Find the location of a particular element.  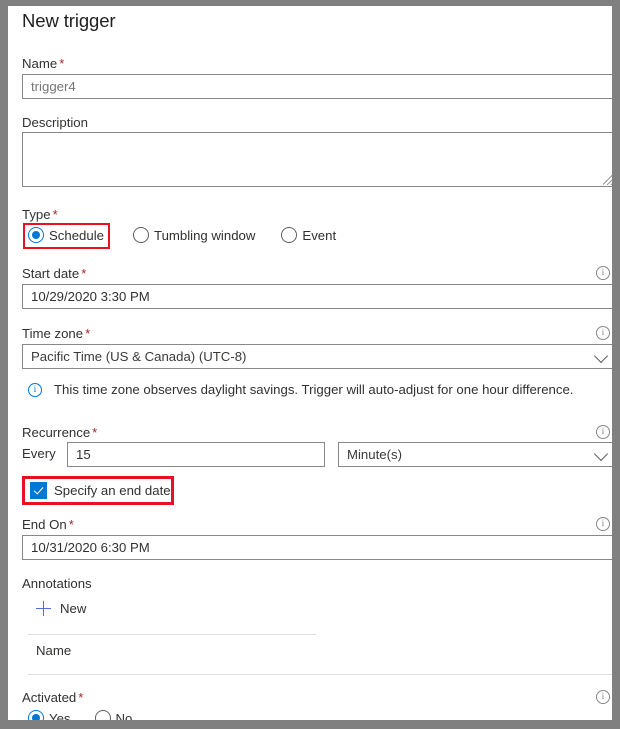

name-label-text: Name is located at coordinates (40, 63).